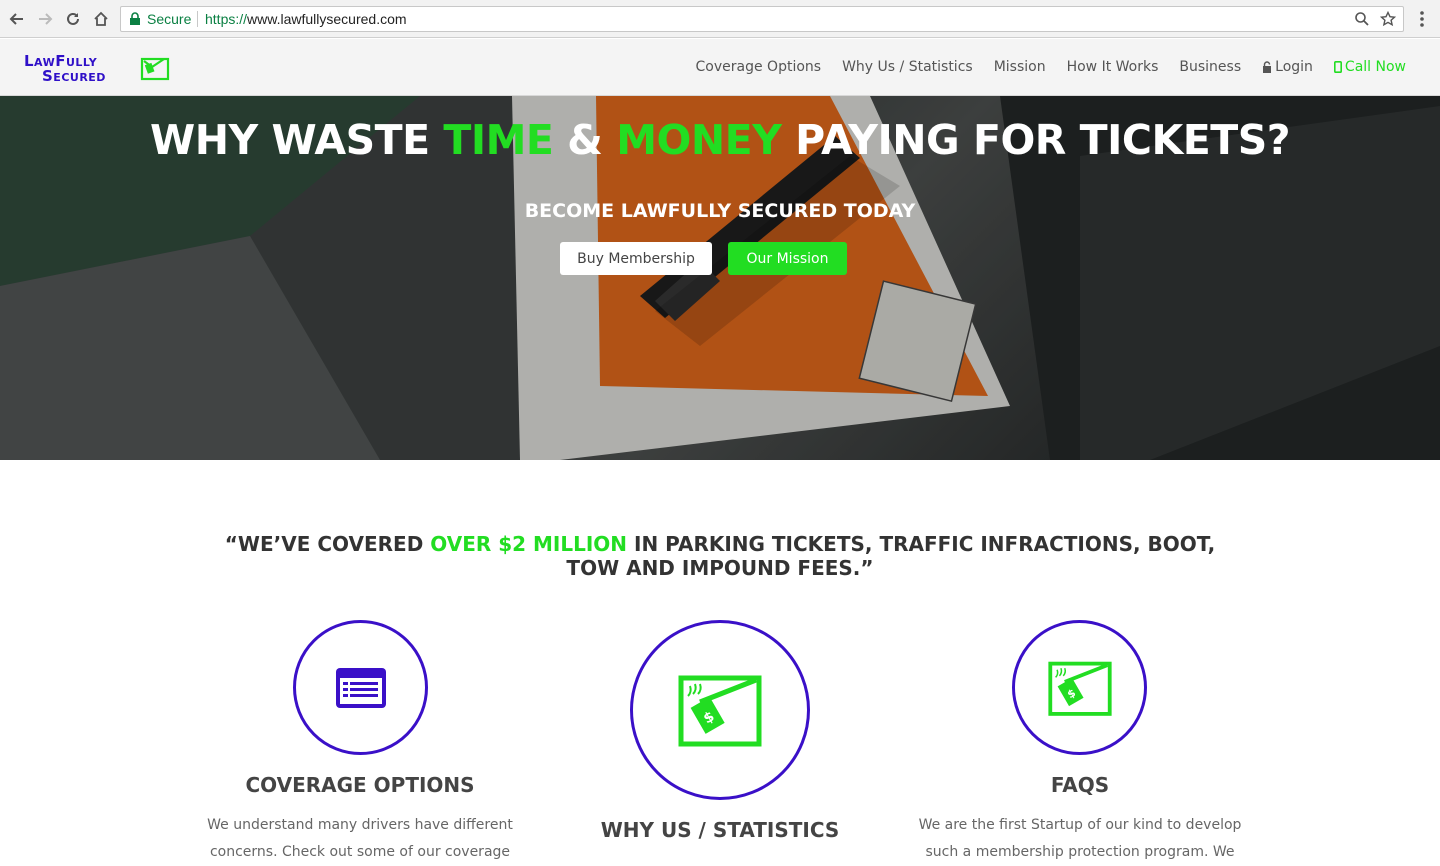 The image size is (1440, 866). I want to click on forward-arrow-icon, so click(46, 19).